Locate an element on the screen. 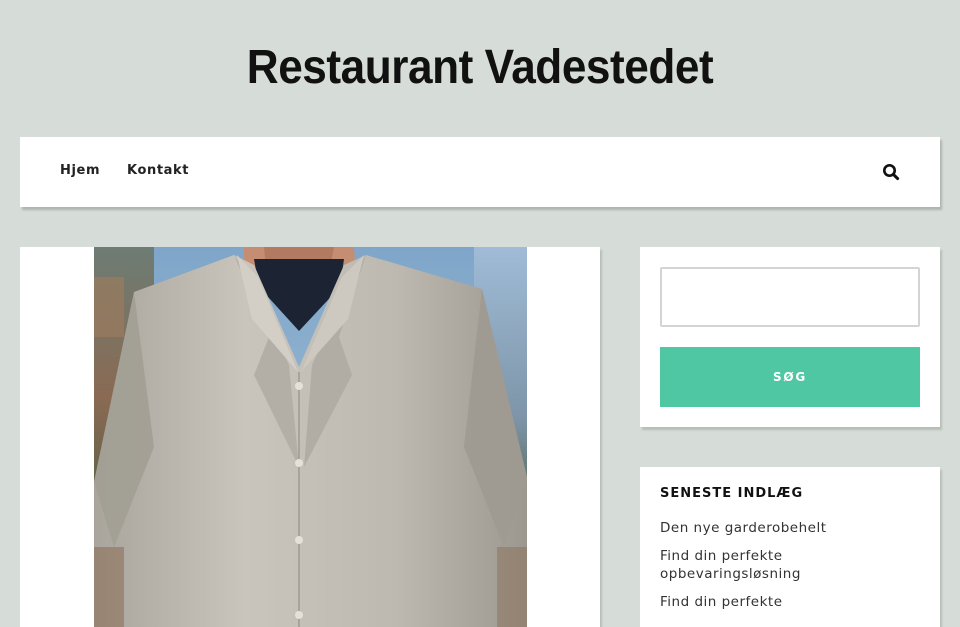 Image resolution: width=960 pixels, height=627 pixels. nav-item-contact: Kontakt is located at coordinates (158, 170).